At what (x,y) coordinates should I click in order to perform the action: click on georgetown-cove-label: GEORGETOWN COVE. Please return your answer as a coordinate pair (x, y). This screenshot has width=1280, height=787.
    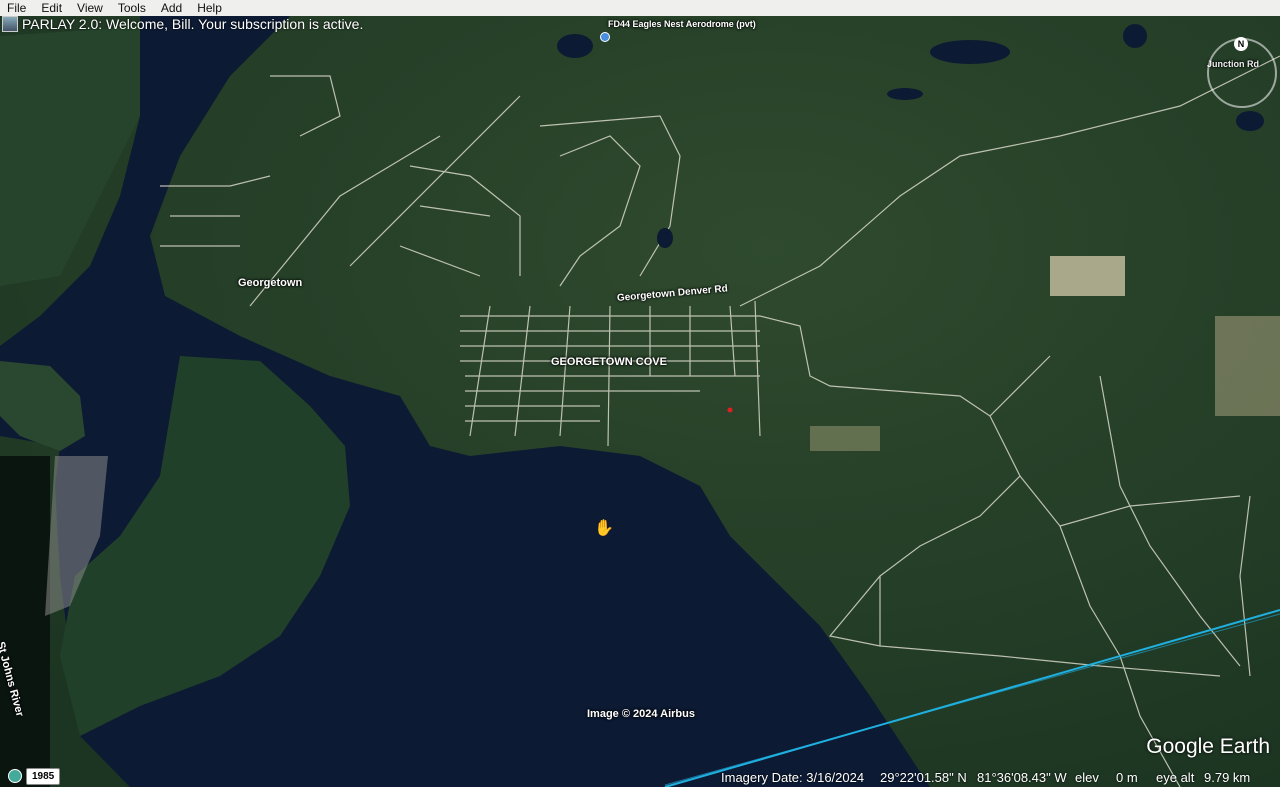
    Looking at the image, I should click on (609, 362).